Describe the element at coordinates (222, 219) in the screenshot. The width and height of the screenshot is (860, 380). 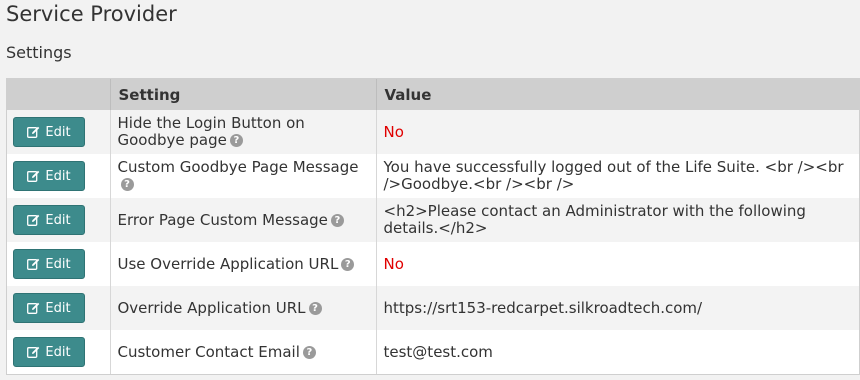
I see `setting-name: Error Page Custom Message` at that location.